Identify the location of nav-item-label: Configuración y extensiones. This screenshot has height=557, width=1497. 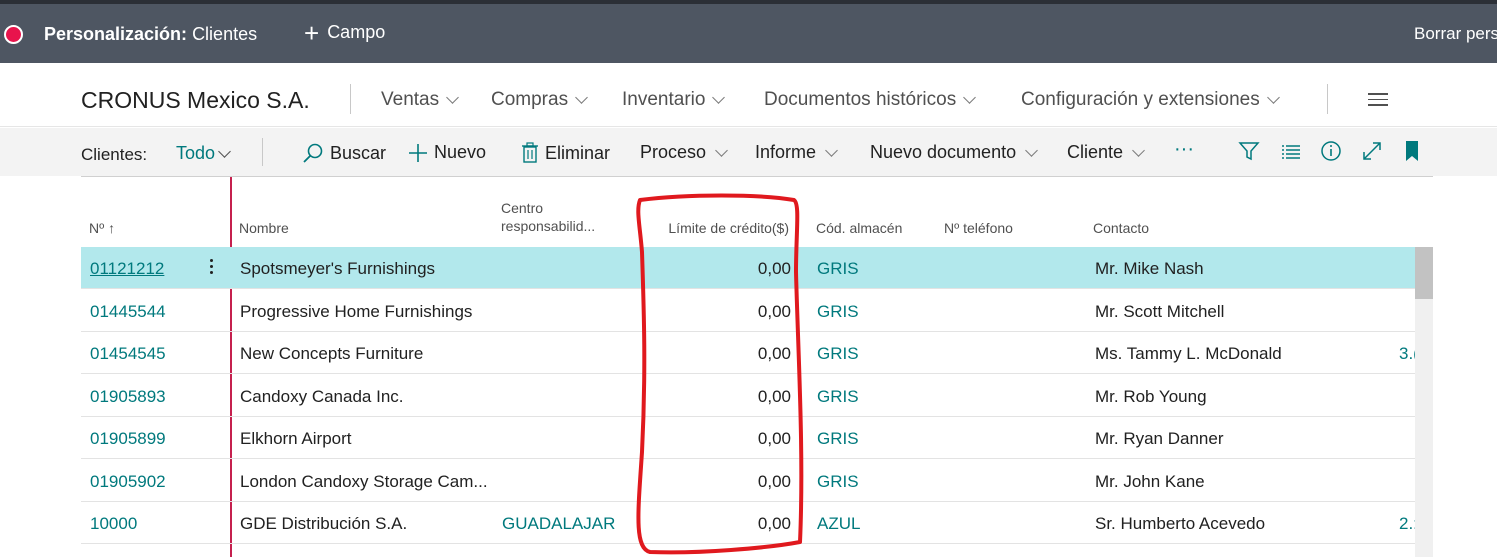
(1140, 99).